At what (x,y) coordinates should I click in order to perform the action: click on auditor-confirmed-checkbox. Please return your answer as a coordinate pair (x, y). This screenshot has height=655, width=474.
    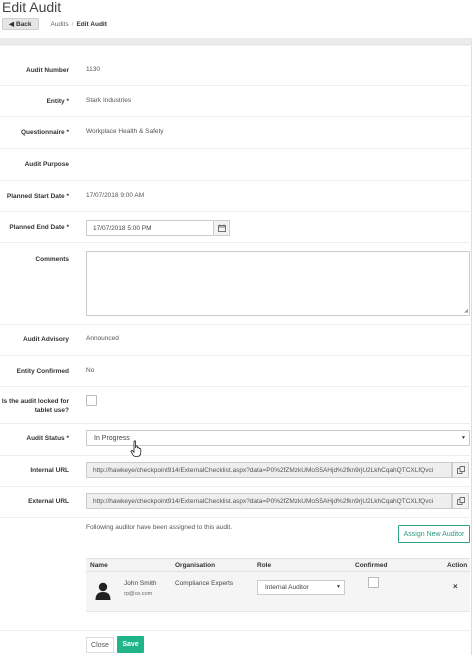
    Looking at the image, I should click on (373, 582).